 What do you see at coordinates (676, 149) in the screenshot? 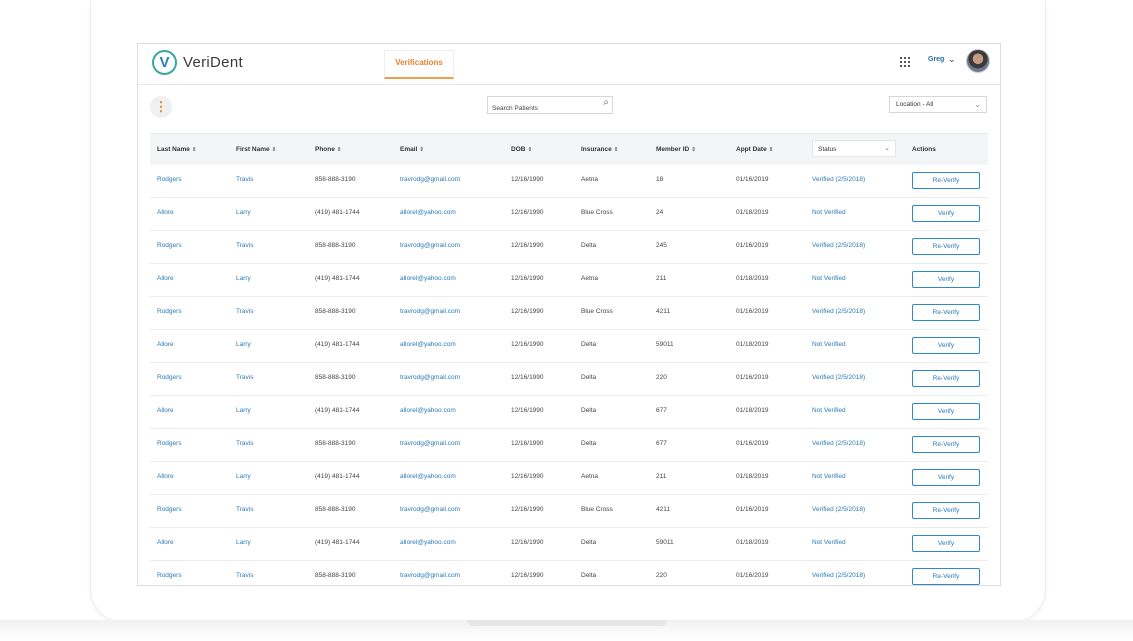
I see `column-header-member-id: Member ID ⇕` at bounding box center [676, 149].